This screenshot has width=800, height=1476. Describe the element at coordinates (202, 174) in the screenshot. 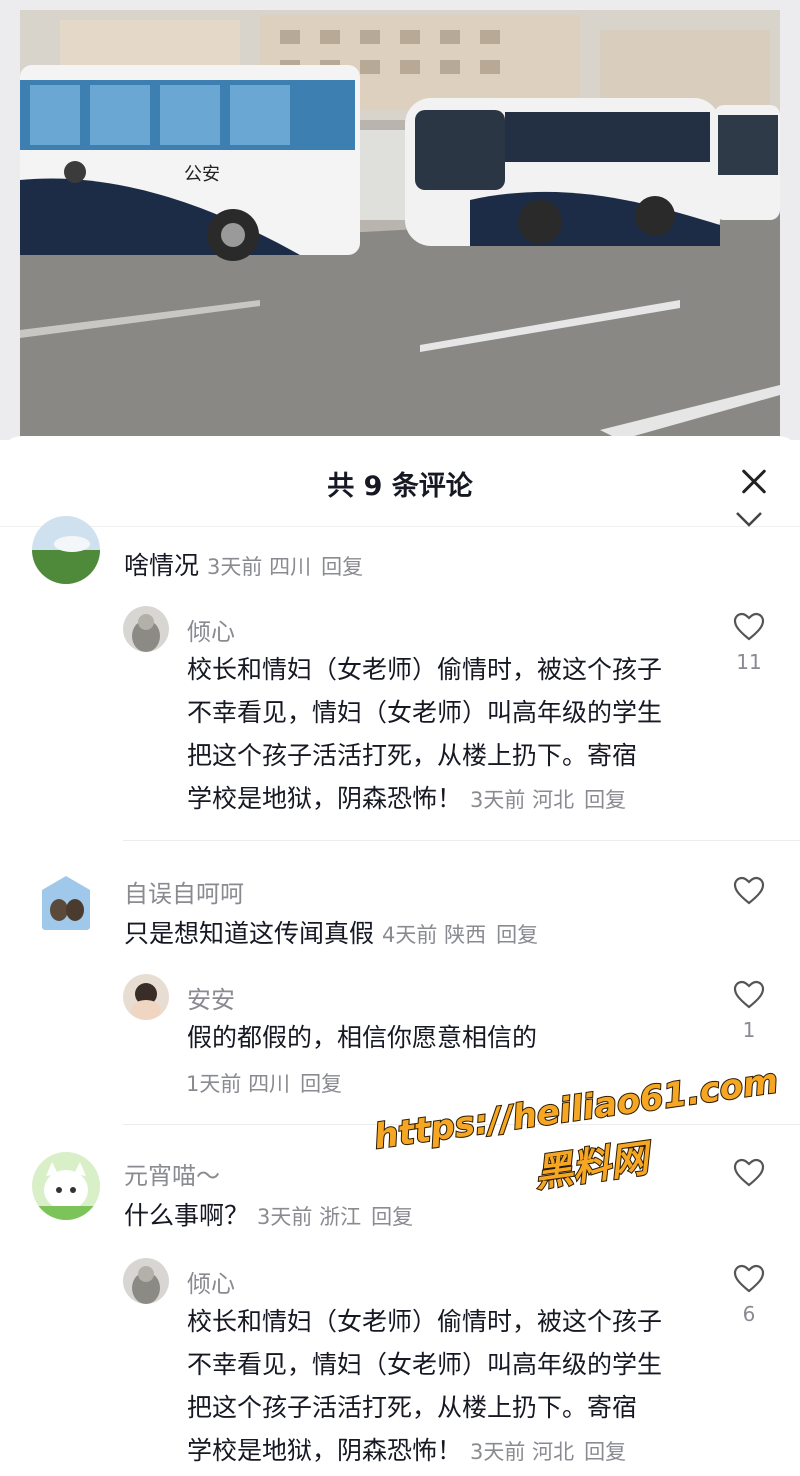

I see `svg-text: 公安` at that location.